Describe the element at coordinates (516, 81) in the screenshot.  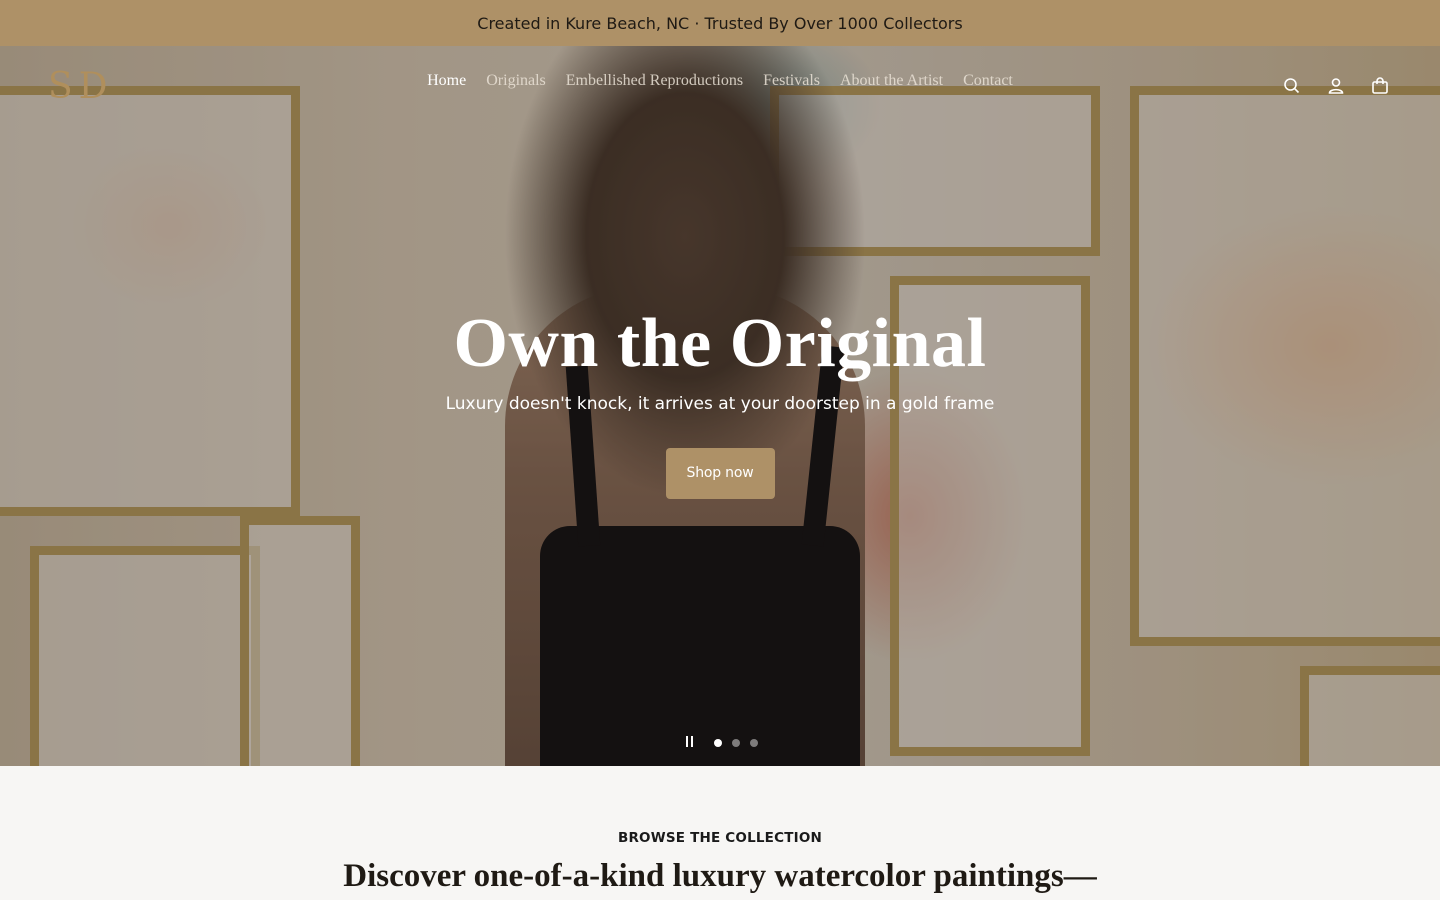
I see `nav-item-originals: Originals` at that location.